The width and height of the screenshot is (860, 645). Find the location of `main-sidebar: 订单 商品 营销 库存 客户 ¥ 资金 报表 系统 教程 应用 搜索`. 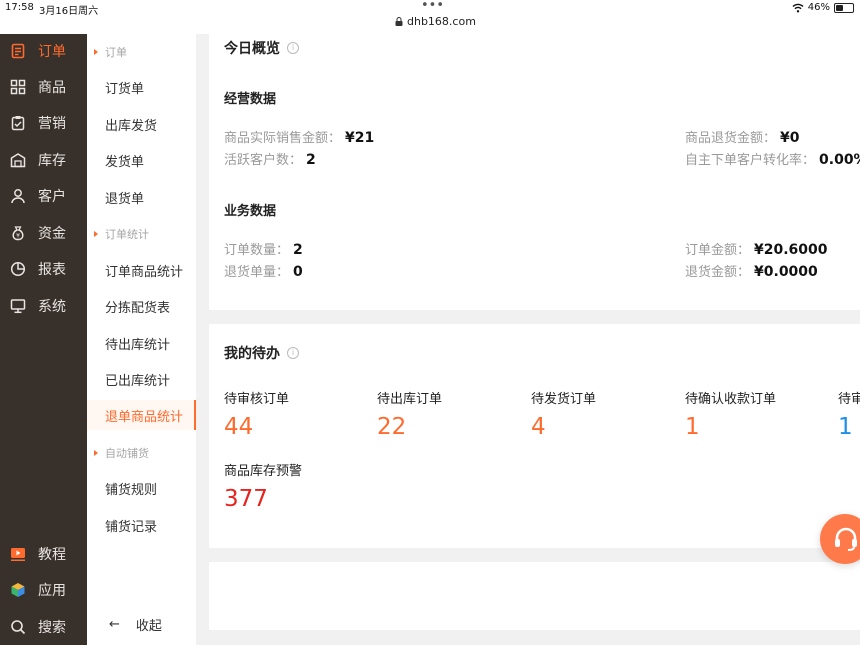

main-sidebar: 订单 商品 营销 库存 客户 ¥ 资金 报表 系统 教程 应用 搜索 is located at coordinates (43, 339).